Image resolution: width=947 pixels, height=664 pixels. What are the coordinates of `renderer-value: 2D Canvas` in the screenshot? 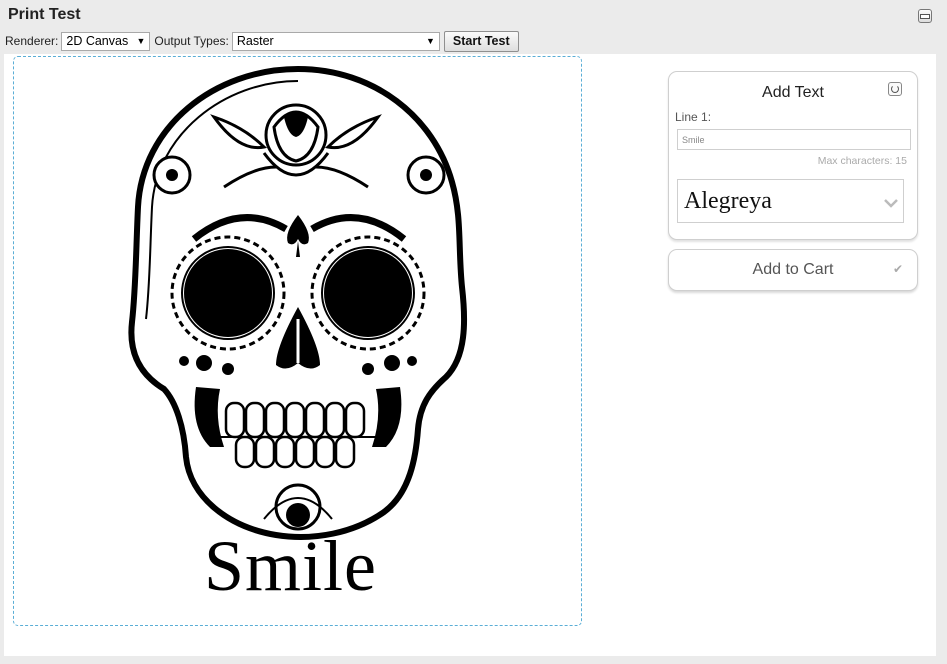 It's located at (97, 41).